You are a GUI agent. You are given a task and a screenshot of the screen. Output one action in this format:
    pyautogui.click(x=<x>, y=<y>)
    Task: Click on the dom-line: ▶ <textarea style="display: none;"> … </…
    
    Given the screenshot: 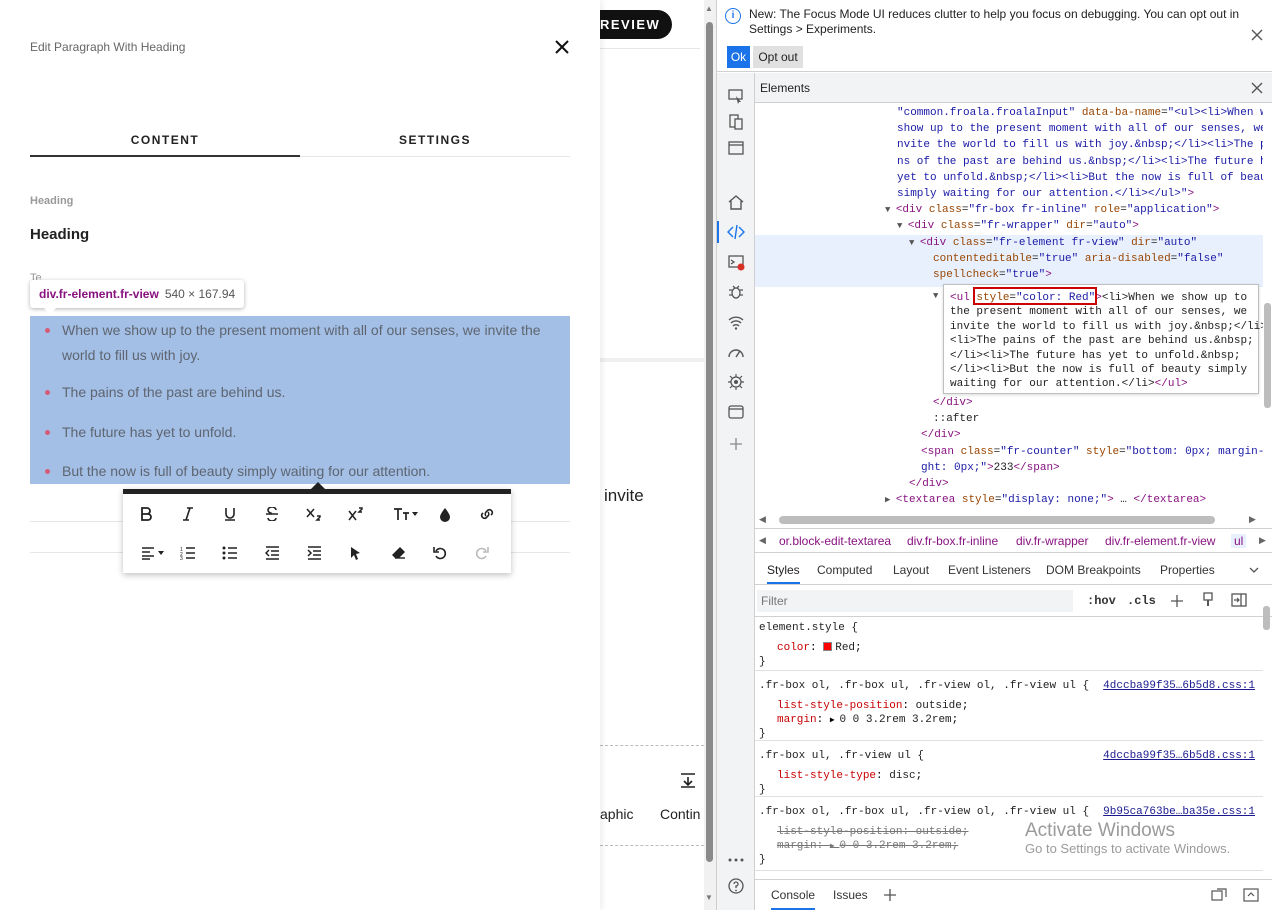 What is the action you would take?
    pyautogui.click(x=1045, y=500)
    